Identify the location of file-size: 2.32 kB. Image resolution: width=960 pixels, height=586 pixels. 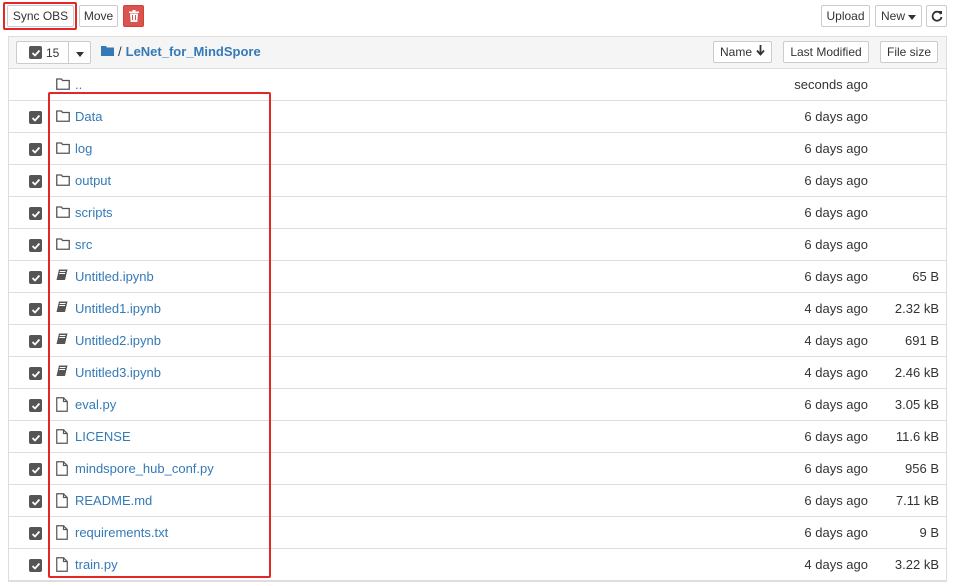
(916, 308).